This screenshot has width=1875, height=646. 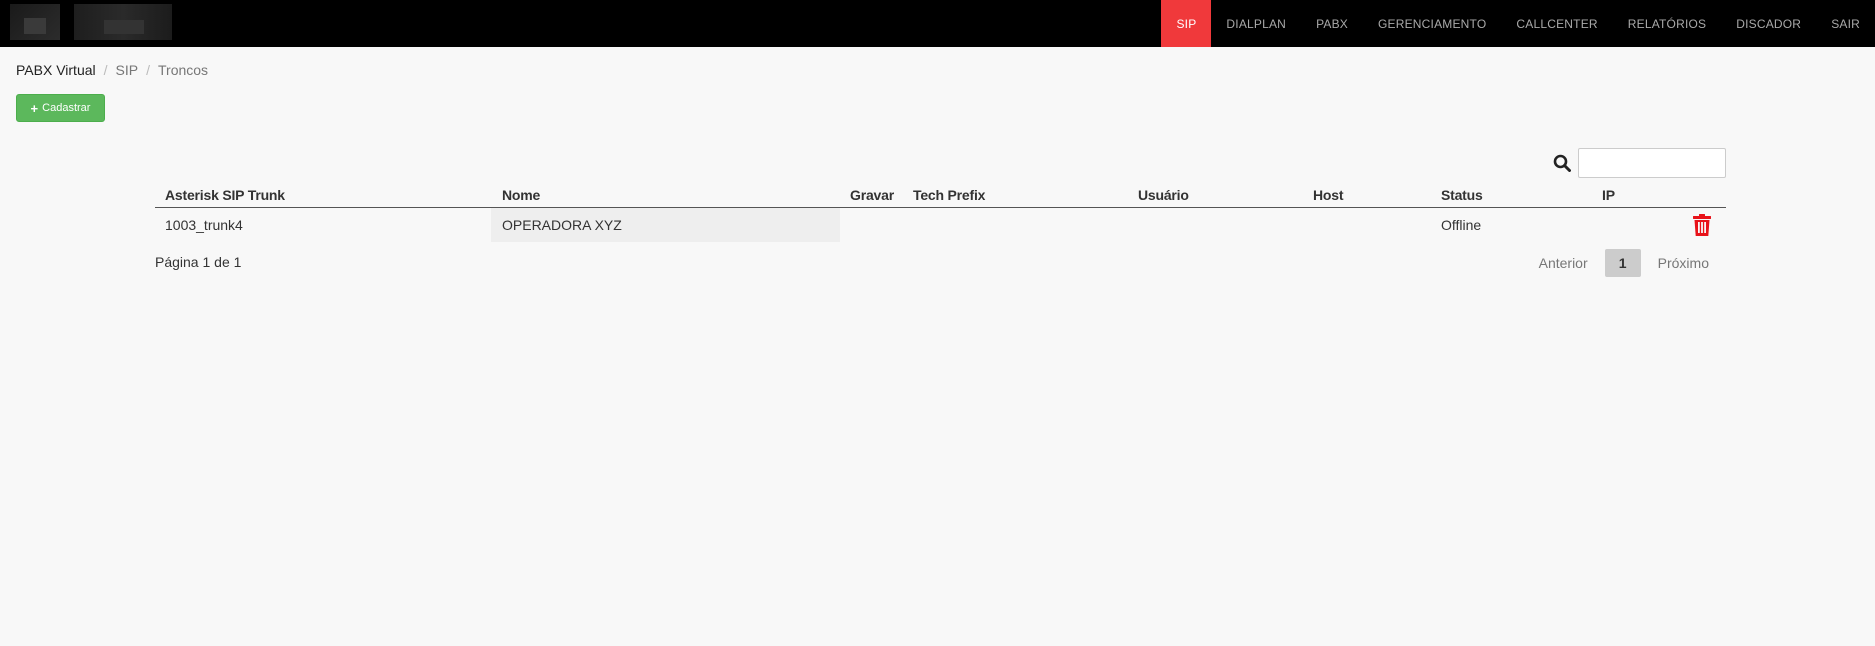 What do you see at coordinates (940, 225) in the screenshot?
I see `table-row: 1003_trunk4 OPERADORA XYZ Offline` at bounding box center [940, 225].